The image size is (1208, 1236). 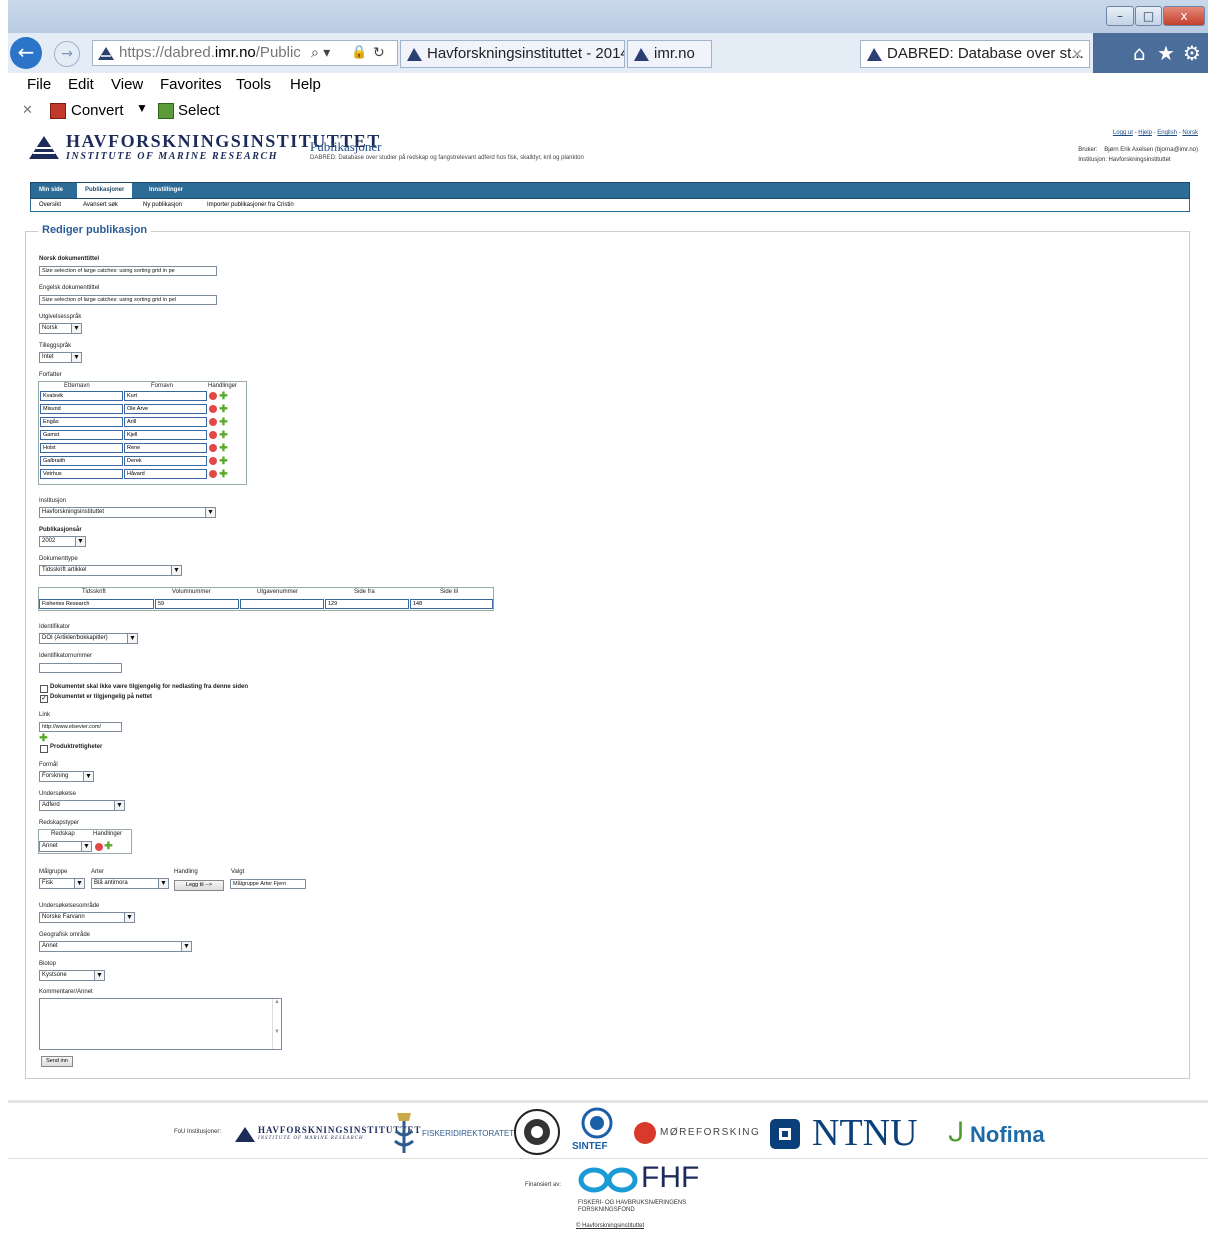 I want to click on nav-publikasjoner: Publikasjoner, so click(x=105, y=190).